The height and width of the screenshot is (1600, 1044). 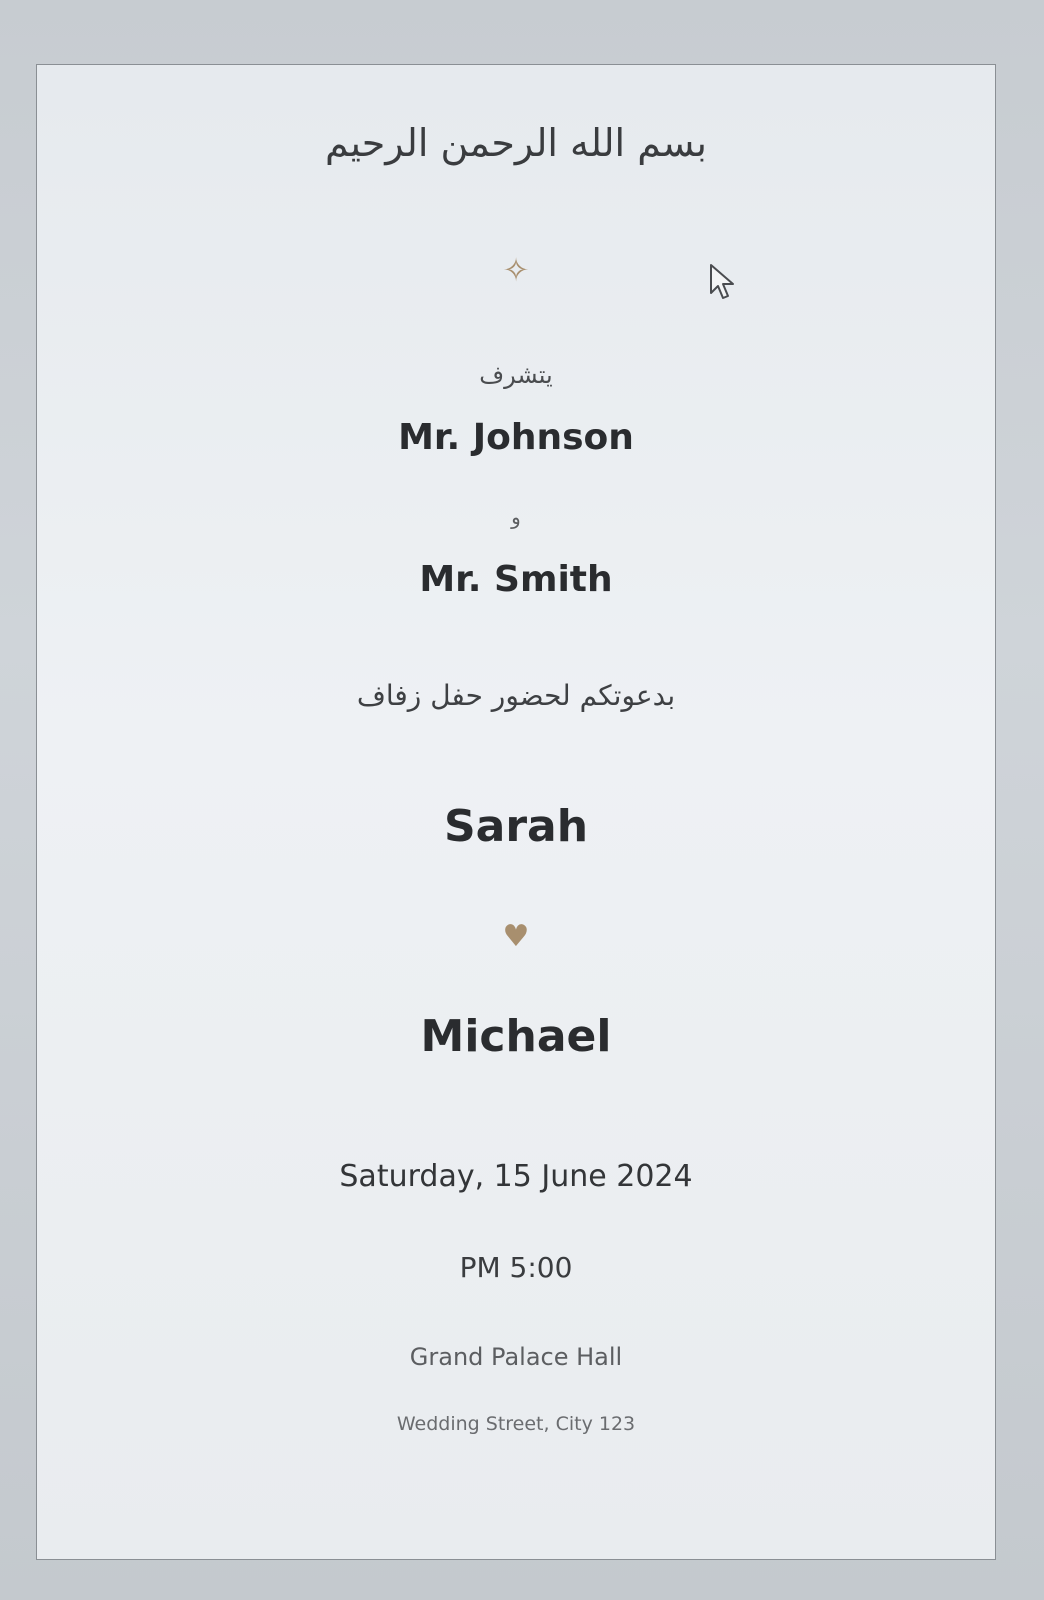 What do you see at coordinates (516, 375) in the screenshot?
I see `honor-text: يتشرف` at bounding box center [516, 375].